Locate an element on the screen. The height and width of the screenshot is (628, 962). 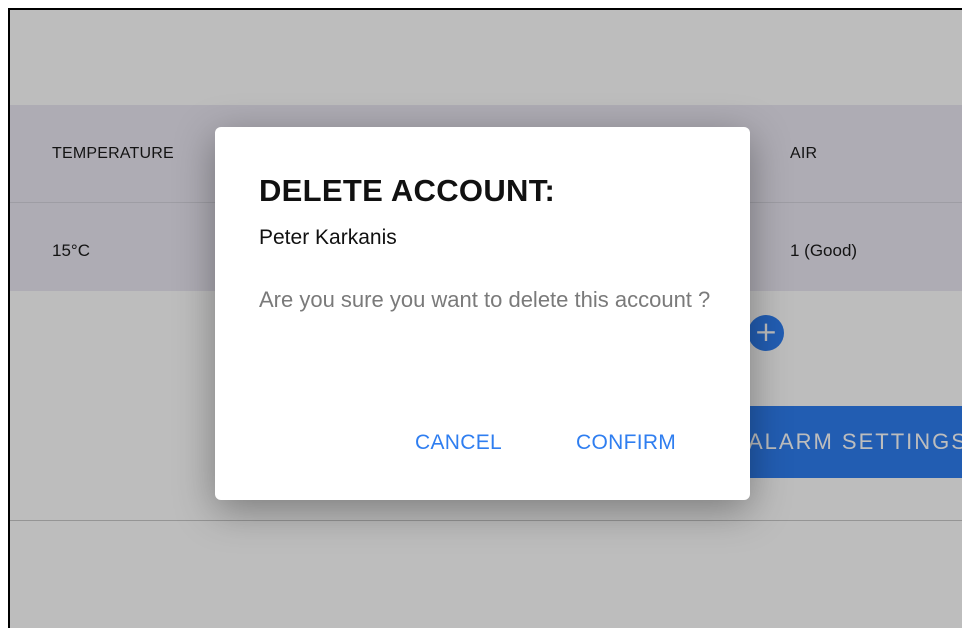
confirm-button: CONFIRM is located at coordinates (626, 443).